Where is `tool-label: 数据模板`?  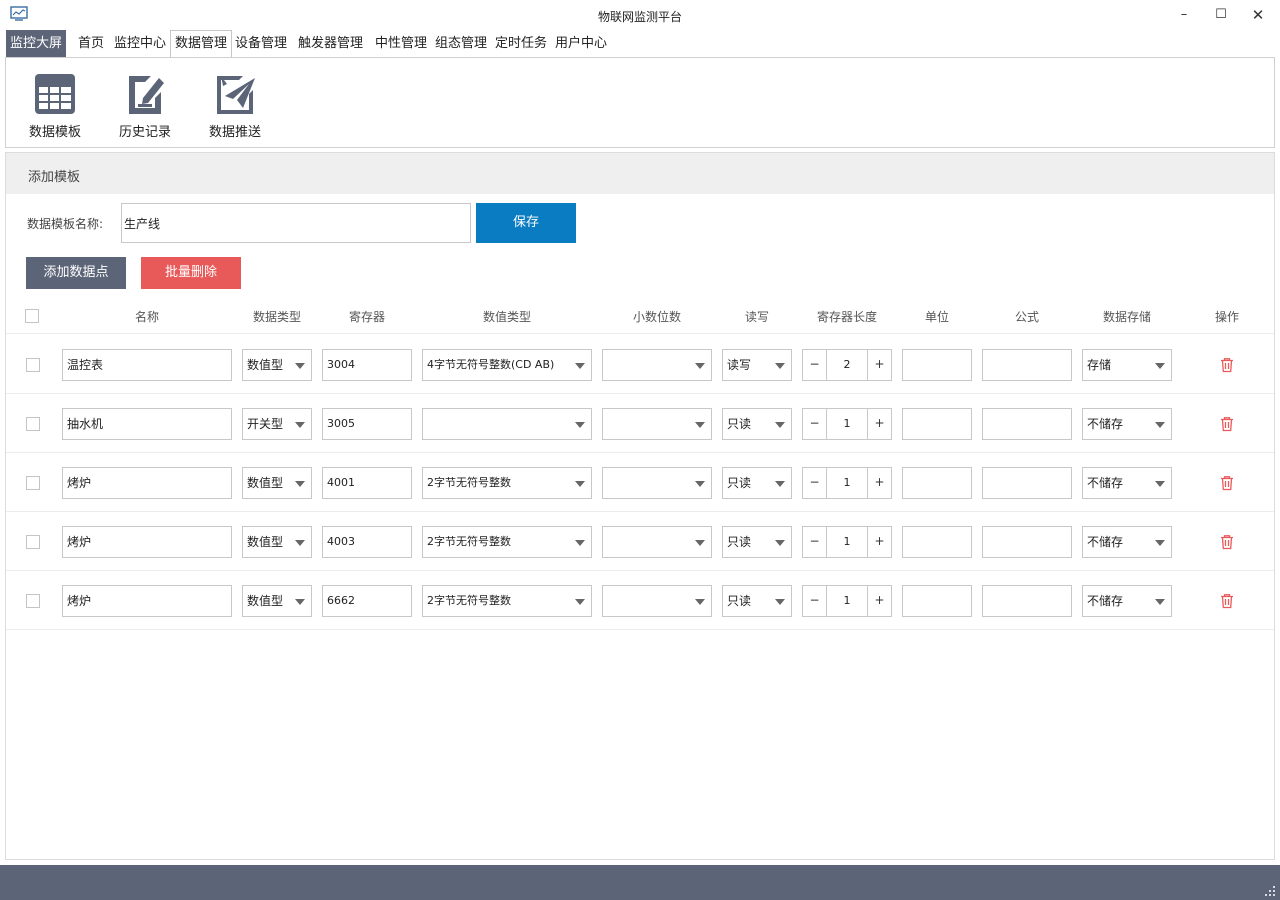 tool-label: 数据模板 is located at coordinates (54, 132).